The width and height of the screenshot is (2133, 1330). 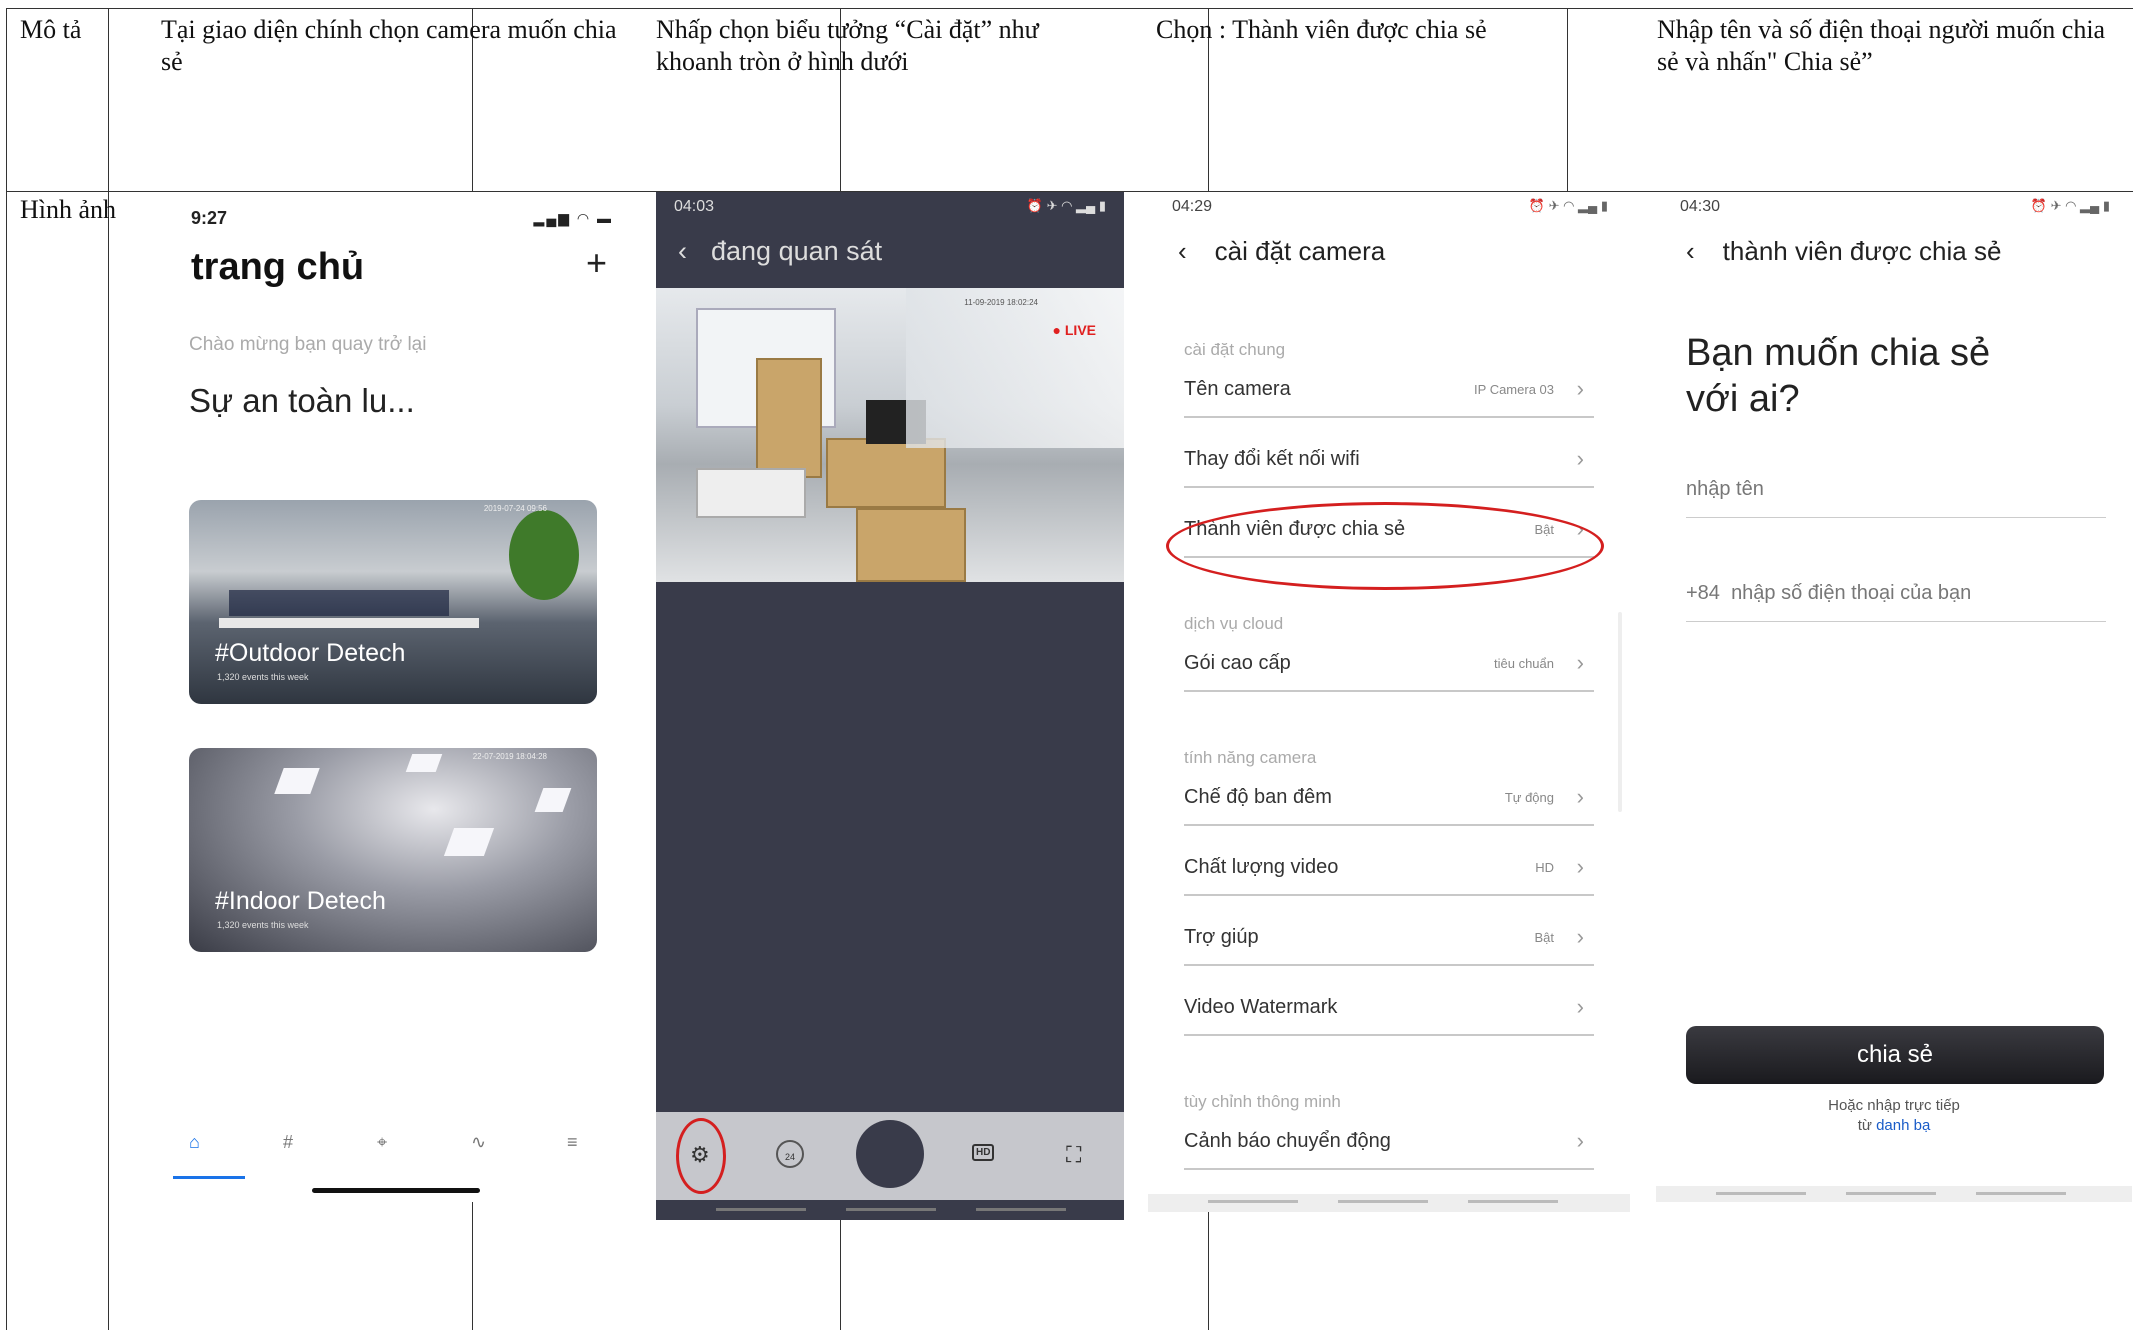 I want to click on status-time: 04:03, so click(x=694, y=206).